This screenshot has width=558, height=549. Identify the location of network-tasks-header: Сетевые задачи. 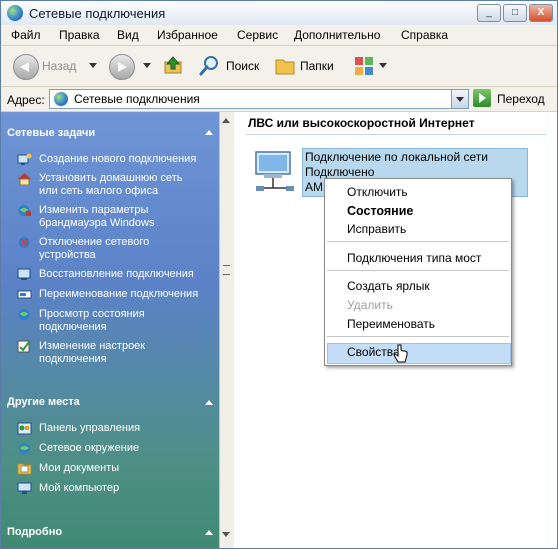
(51, 133).